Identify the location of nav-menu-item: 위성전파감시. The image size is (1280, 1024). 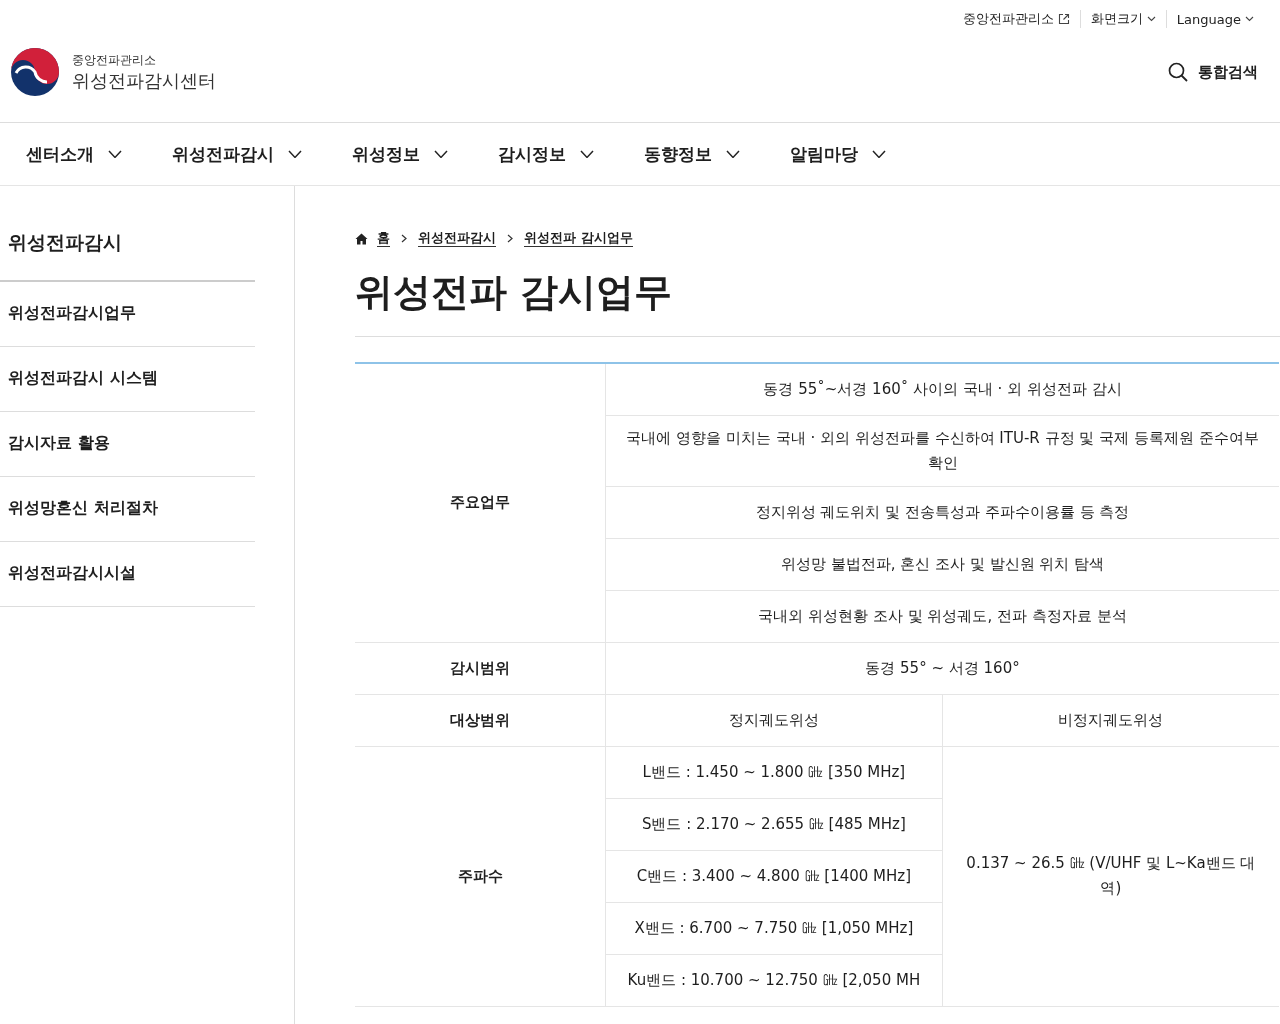
(237, 154).